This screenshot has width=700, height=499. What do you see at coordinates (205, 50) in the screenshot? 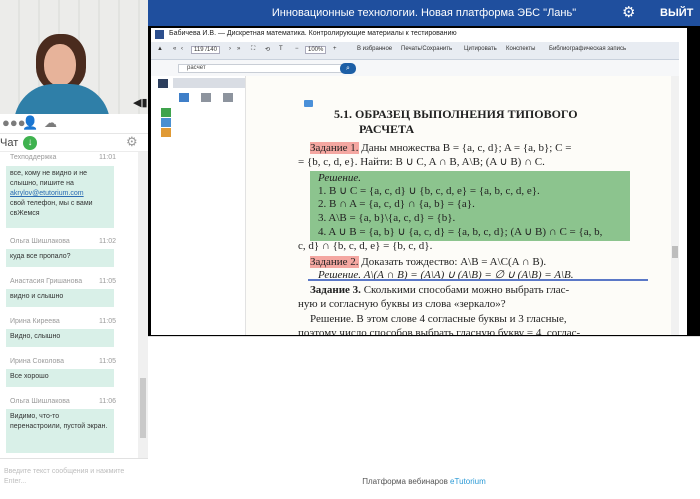
I see `page-counter: 119 /140` at bounding box center [205, 50].